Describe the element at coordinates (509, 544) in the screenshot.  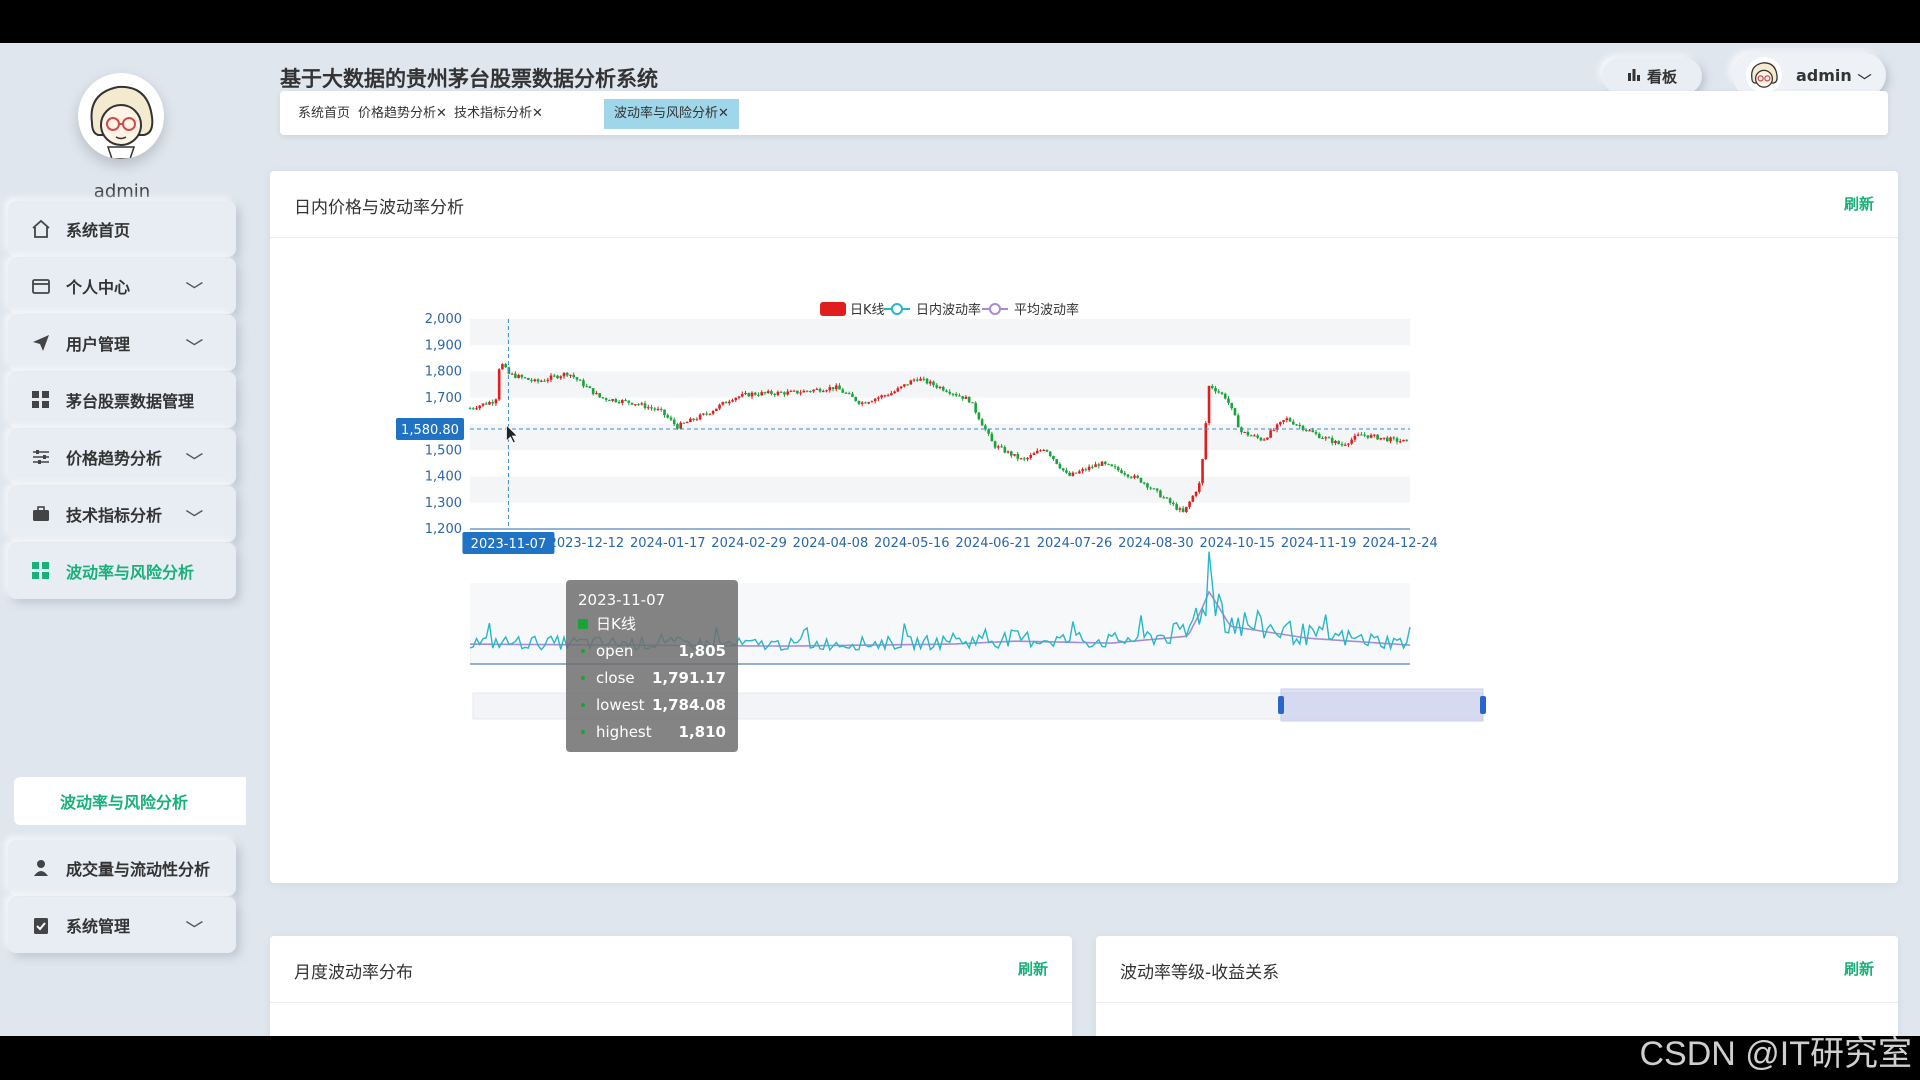
I see `crosshair-x-label: 2023-11-07` at that location.